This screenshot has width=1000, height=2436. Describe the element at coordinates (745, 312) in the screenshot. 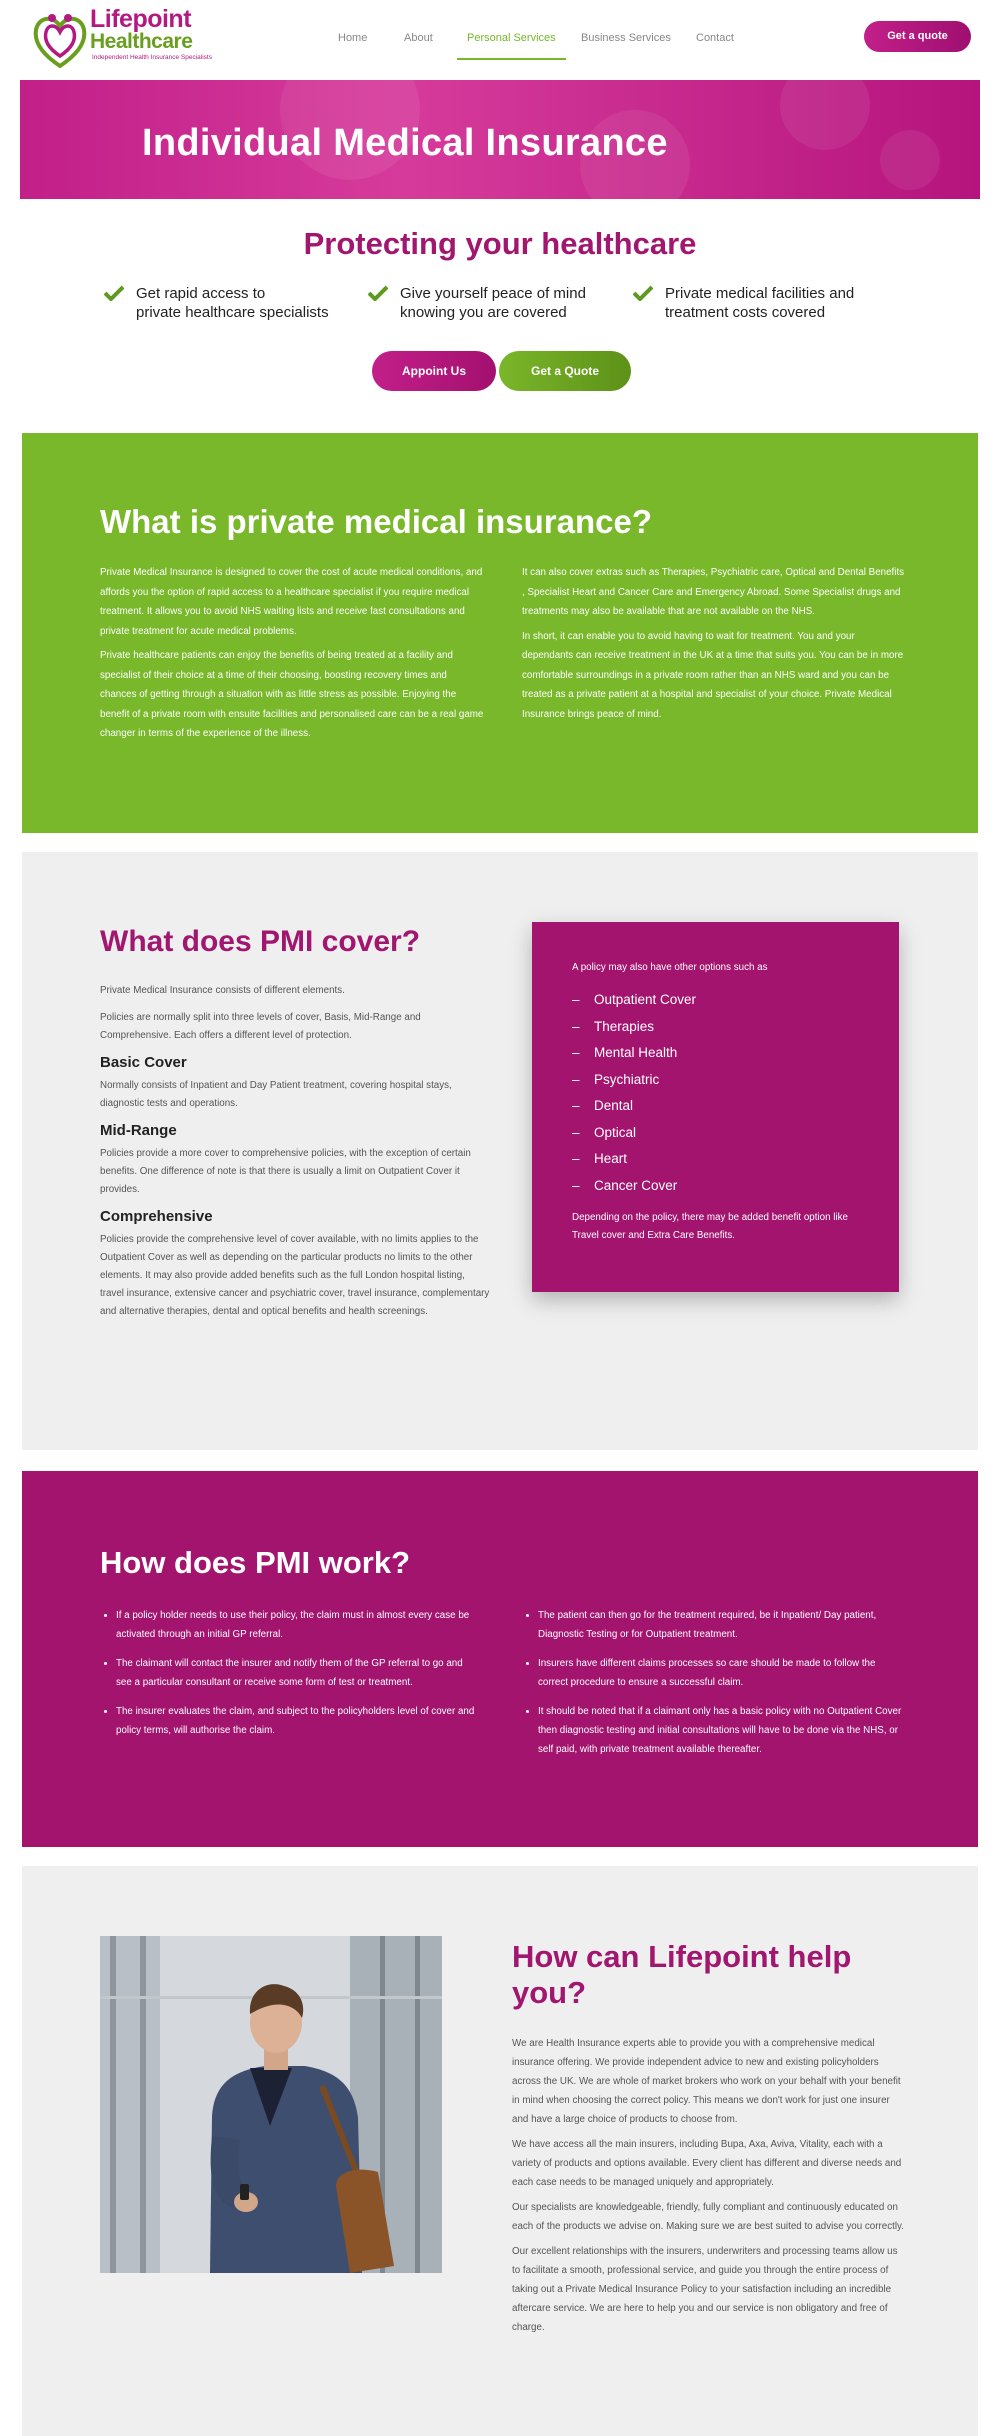

I see `benefit-text: treatment costs covered` at that location.